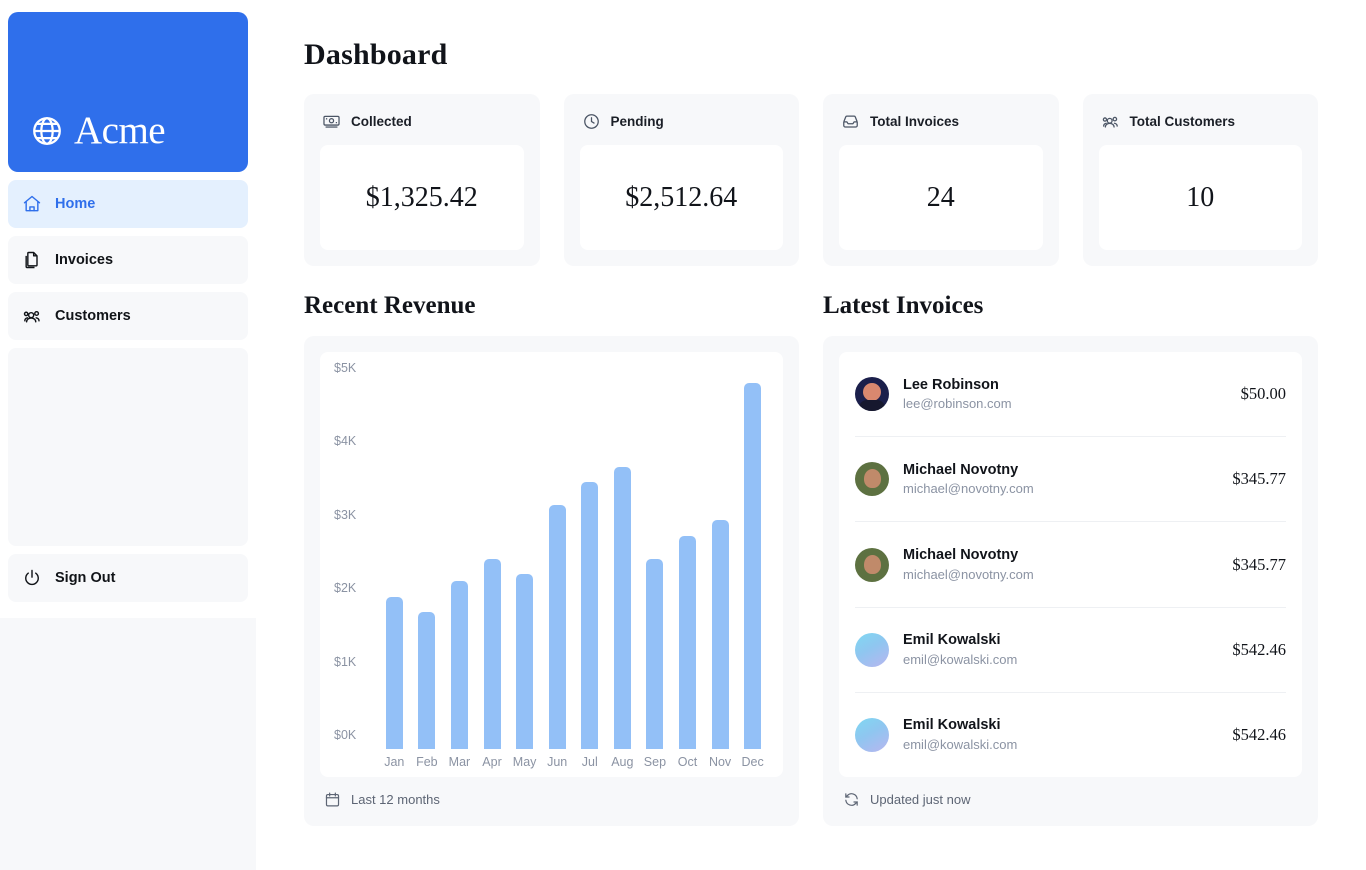  What do you see at coordinates (345, 441) in the screenshot?
I see `chart-y-tick: $4K` at bounding box center [345, 441].